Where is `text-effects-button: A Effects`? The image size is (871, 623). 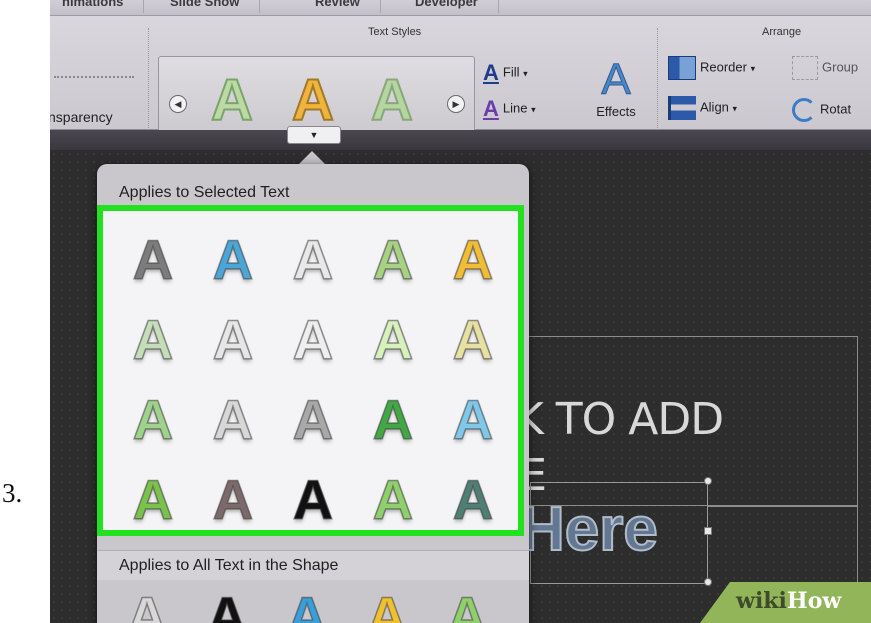 text-effects-button: A Effects is located at coordinates (616, 87).